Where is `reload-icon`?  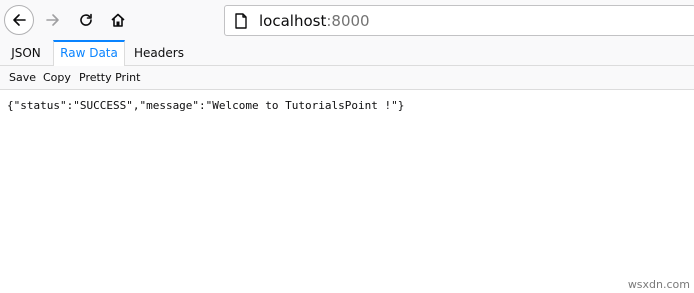
reload-icon is located at coordinates (86, 19).